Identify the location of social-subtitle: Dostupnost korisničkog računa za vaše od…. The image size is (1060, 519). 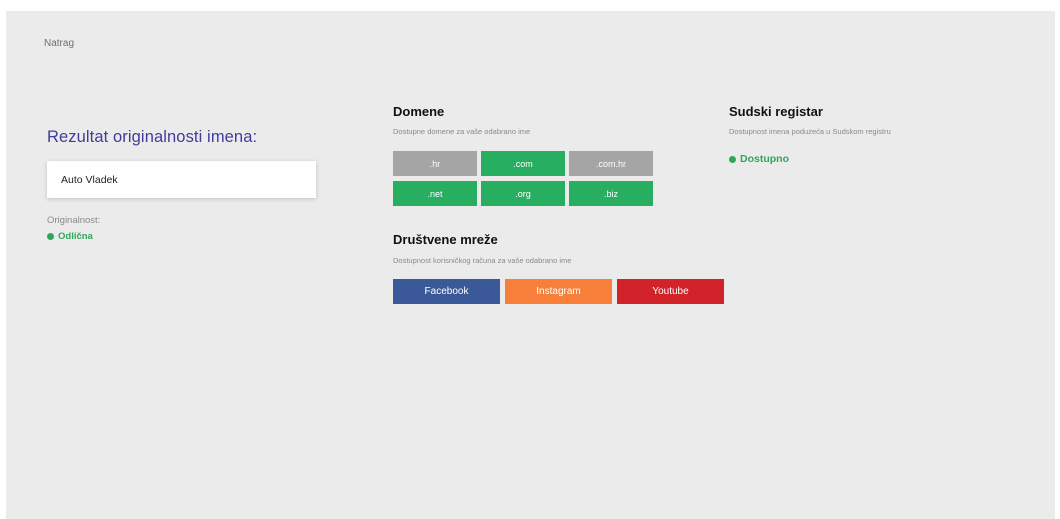
(482, 260).